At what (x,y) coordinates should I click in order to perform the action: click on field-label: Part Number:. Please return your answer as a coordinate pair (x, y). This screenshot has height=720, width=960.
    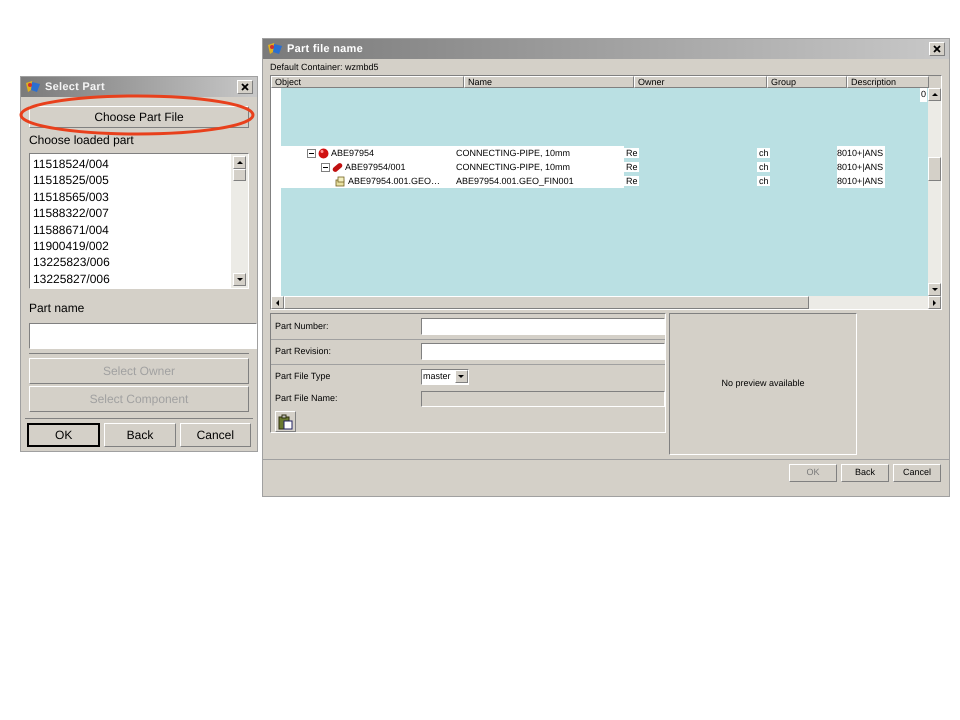
    Looking at the image, I should click on (302, 326).